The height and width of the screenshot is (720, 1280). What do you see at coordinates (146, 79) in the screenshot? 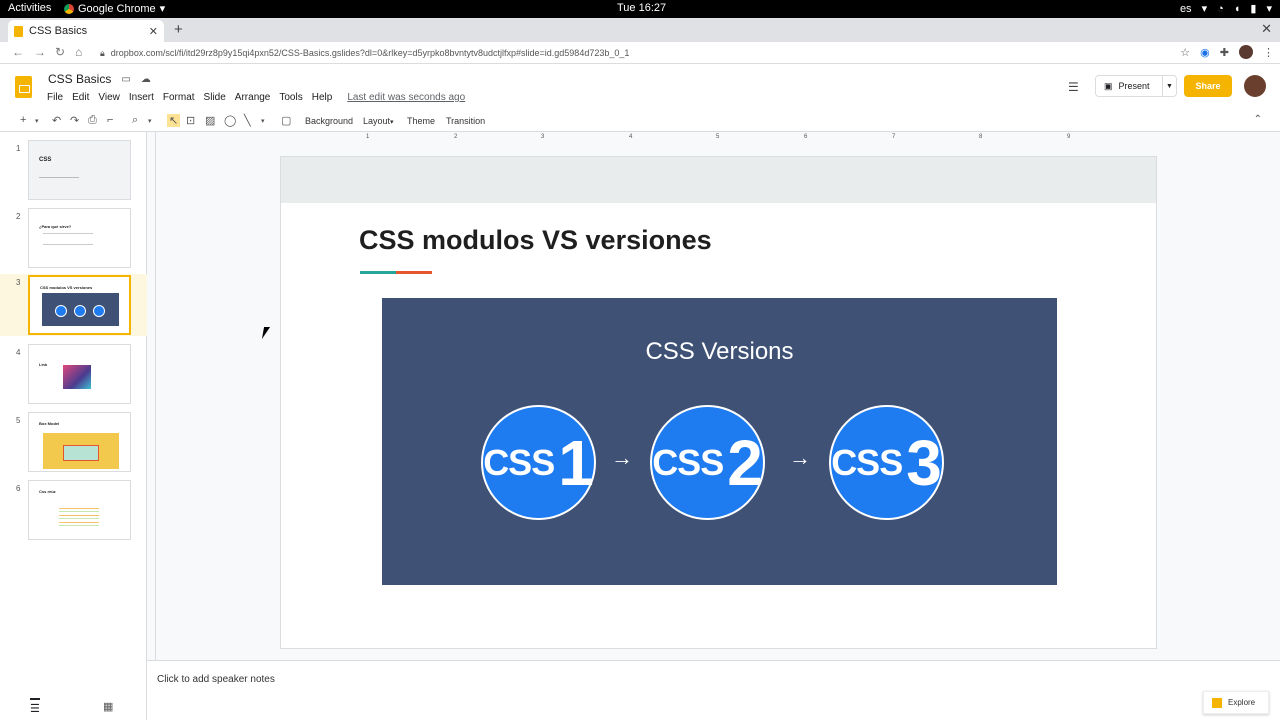
I see `cloud-status-icon: ☁` at bounding box center [146, 79].